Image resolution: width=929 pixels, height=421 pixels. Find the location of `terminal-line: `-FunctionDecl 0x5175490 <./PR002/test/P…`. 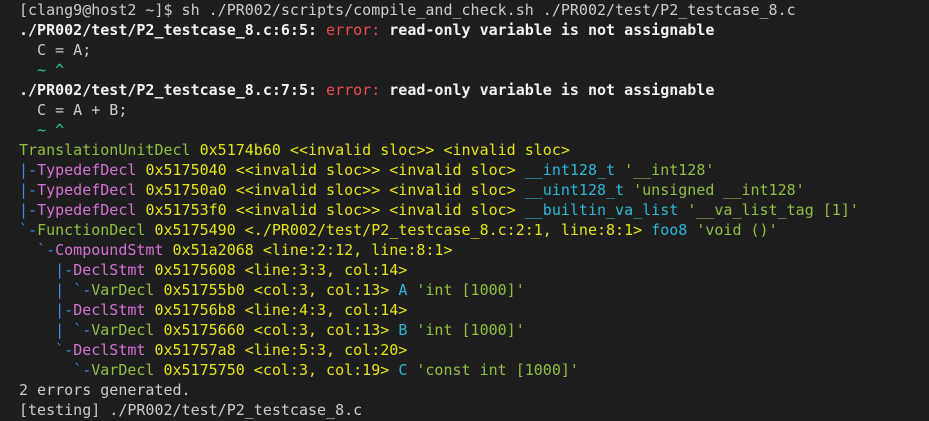

terminal-line: `-FunctionDecl 0x5175490 <./PR002/test/P… is located at coordinates (474, 230).